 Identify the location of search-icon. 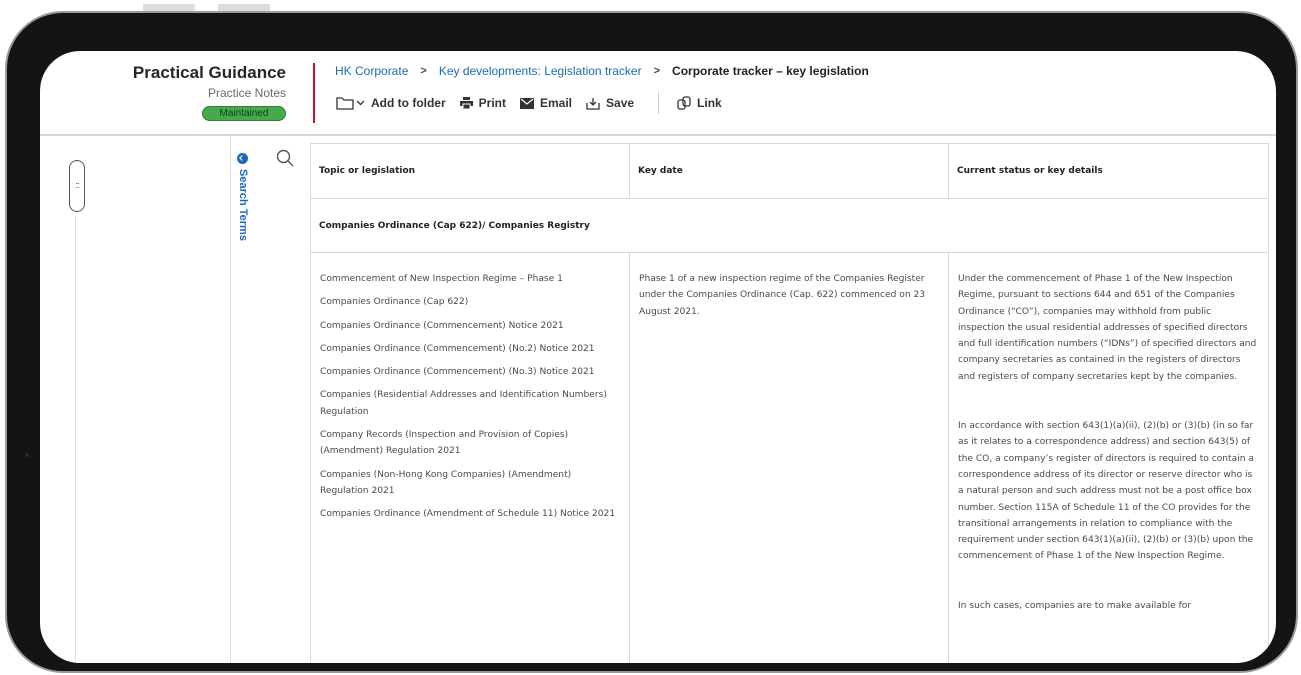
(285, 158).